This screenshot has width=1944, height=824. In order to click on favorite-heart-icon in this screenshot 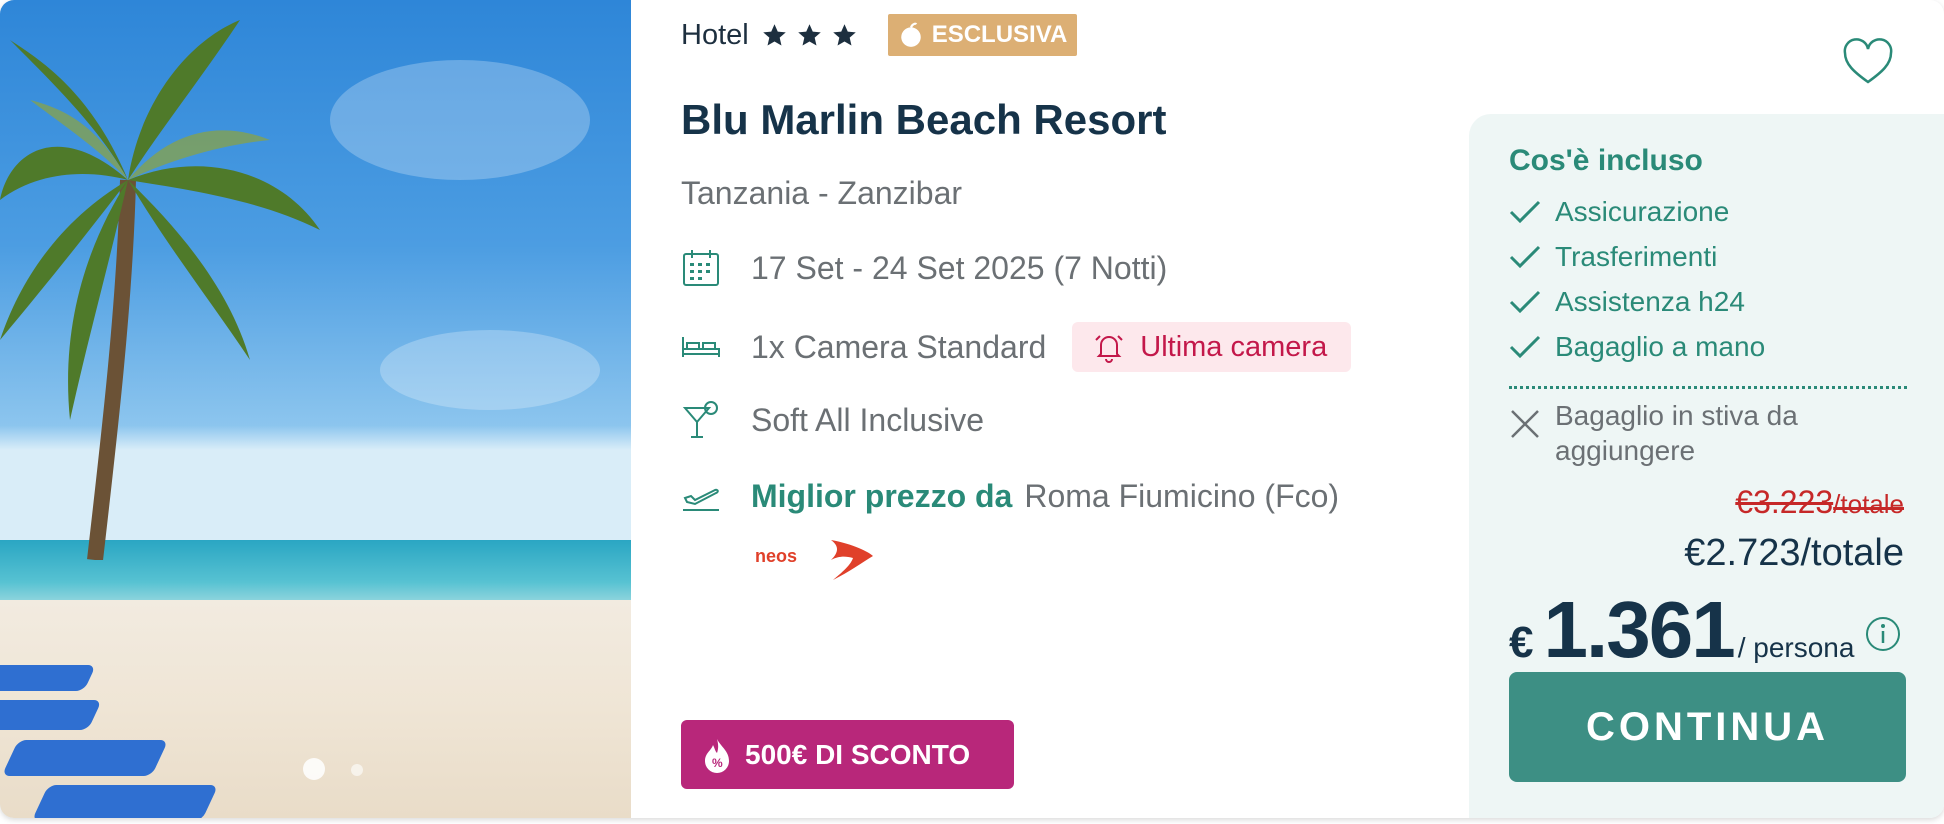, I will do `click(1868, 62)`.